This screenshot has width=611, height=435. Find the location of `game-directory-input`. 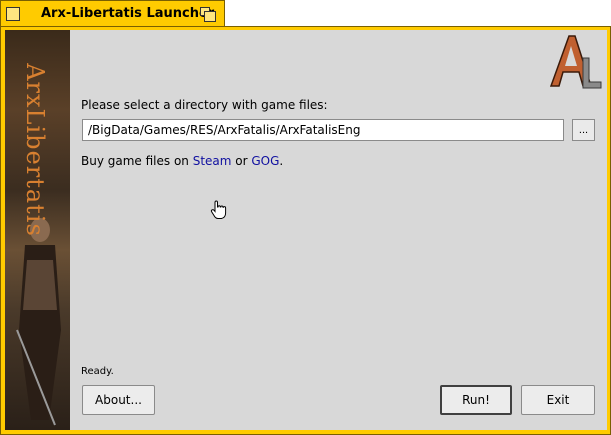

game-directory-input is located at coordinates (323, 130).